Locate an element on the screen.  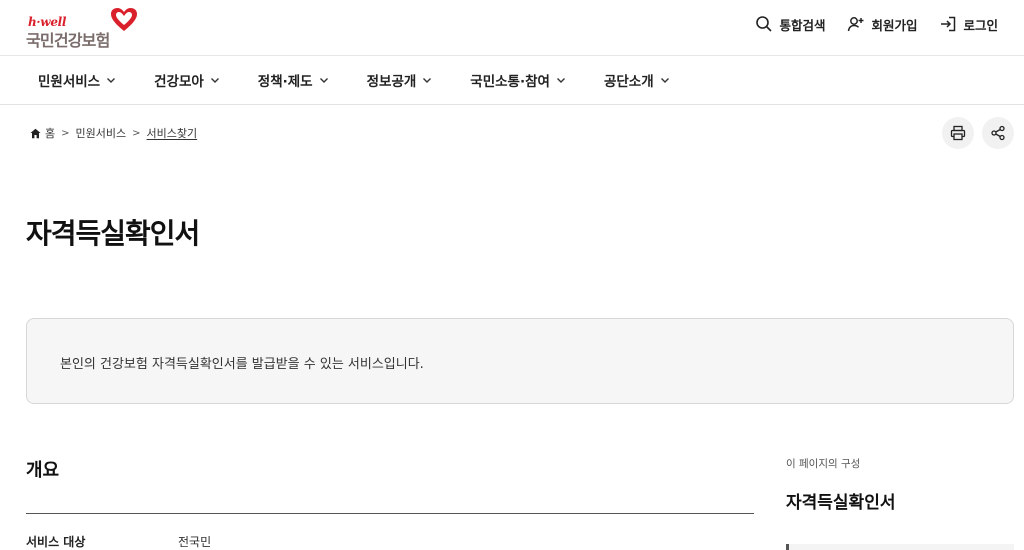
nhis-logo: h·well 국민건강보험 is located at coordinates (82, 28).